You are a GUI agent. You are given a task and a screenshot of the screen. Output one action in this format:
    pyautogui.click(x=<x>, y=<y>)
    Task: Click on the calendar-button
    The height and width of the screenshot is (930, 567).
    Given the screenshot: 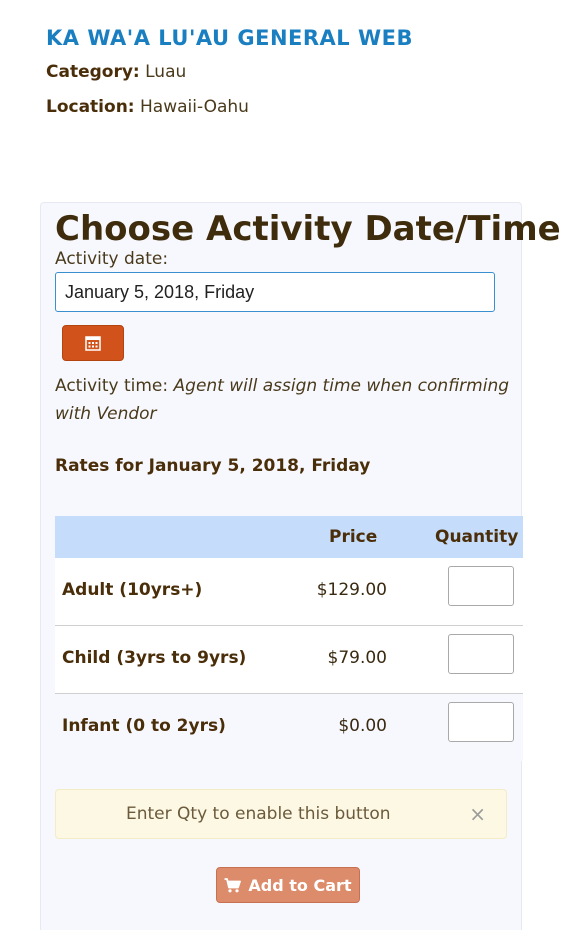 What is the action you would take?
    pyautogui.click(x=93, y=343)
    